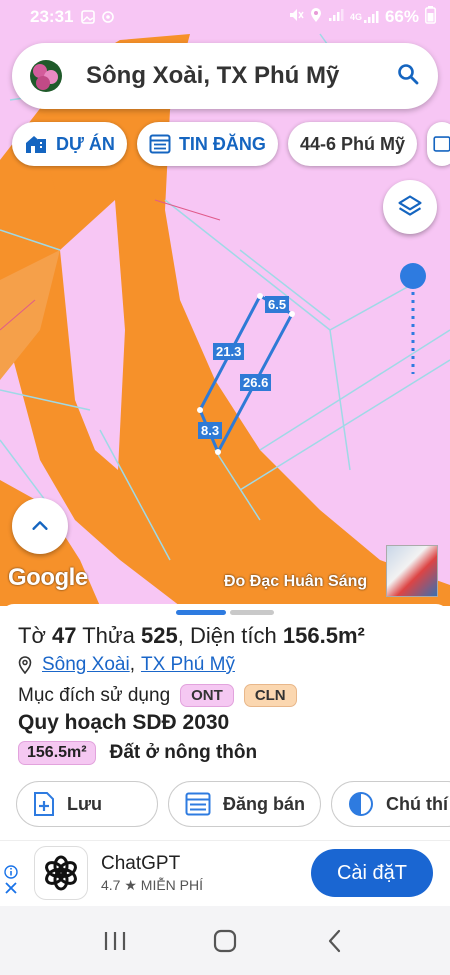 This screenshot has height=975, width=450. I want to click on location-pin-icon, so click(25, 665).